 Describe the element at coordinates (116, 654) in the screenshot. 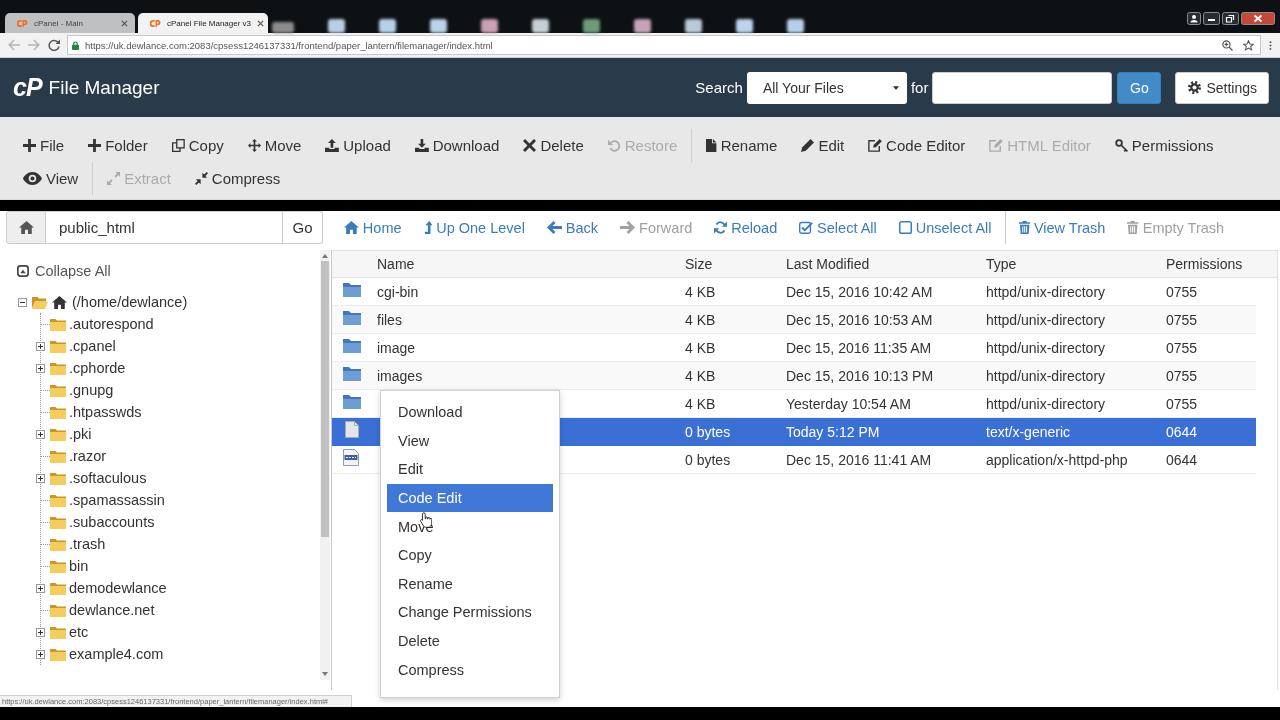

I see `tree-item: example4.com` at that location.